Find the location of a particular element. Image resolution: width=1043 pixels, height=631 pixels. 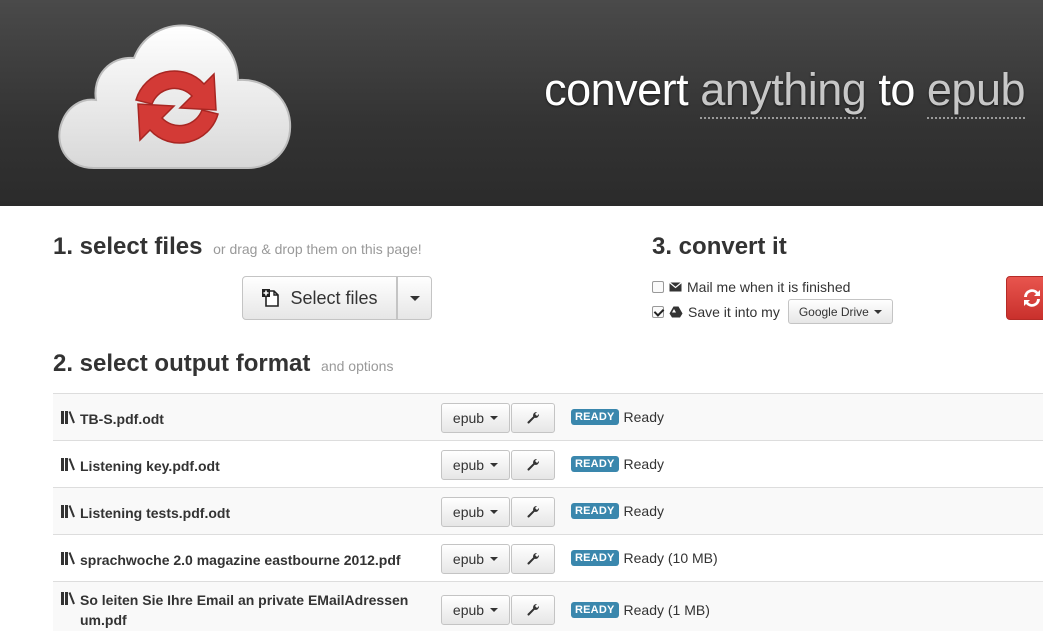

google-drive-dropdown: Google Drive is located at coordinates (840, 311).